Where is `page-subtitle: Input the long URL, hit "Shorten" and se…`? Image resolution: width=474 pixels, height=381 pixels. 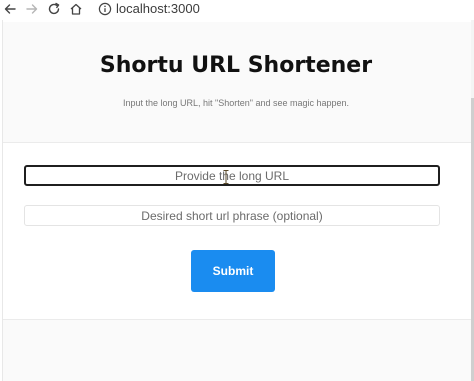
page-subtitle: Input the long URL, hit "Shorten" and se… is located at coordinates (236, 103).